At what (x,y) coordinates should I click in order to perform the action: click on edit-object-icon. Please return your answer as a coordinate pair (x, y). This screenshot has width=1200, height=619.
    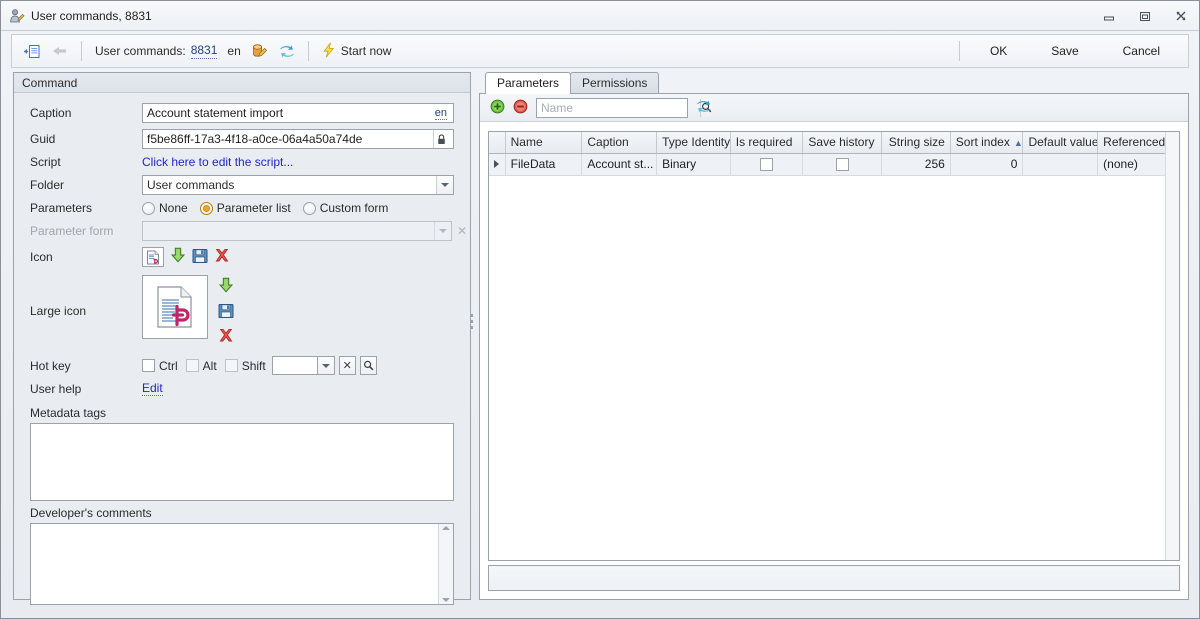
    Looking at the image, I should click on (260, 51).